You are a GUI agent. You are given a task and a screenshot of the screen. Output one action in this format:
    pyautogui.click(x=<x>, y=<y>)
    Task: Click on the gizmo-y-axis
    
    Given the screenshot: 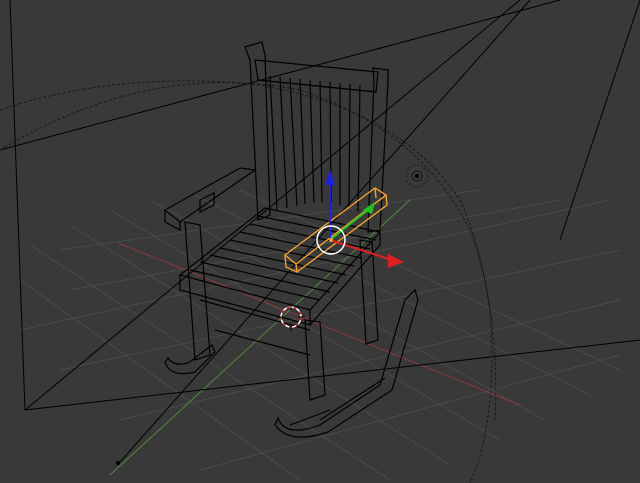 What is the action you would take?
    pyautogui.click(x=349, y=225)
    